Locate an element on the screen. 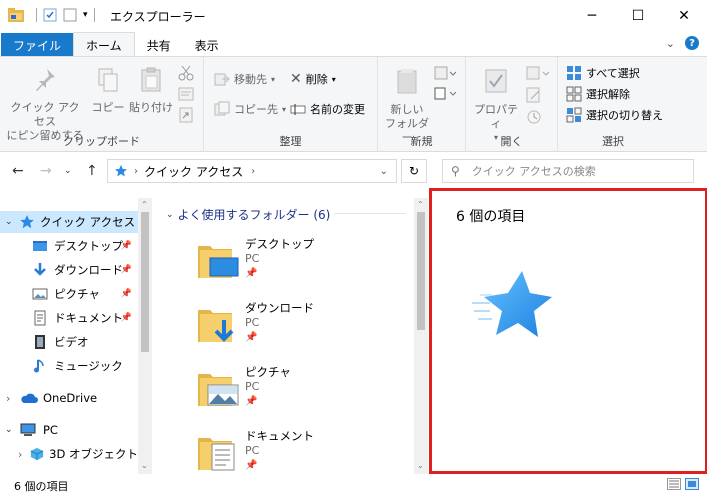 The width and height of the screenshot is (707, 497). delete-label: 削除 is located at coordinates (316, 79).